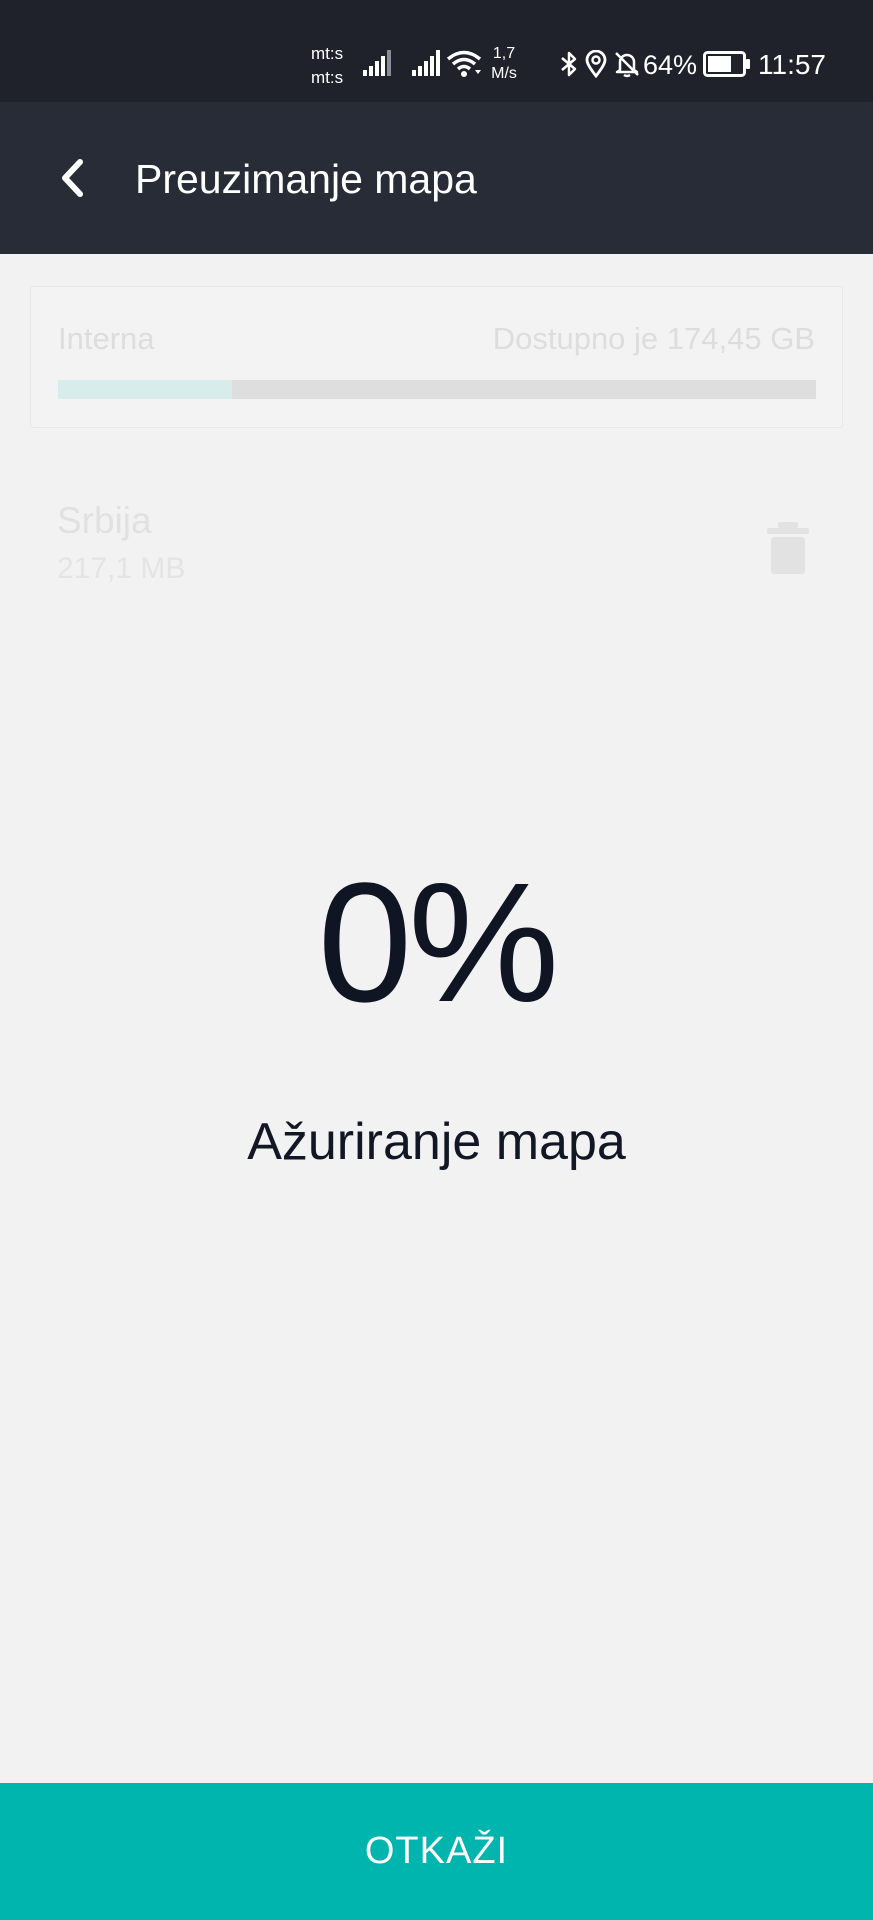 The width and height of the screenshot is (873, 1920). I want to click on speed-unit: M/s, so click(504, 73).